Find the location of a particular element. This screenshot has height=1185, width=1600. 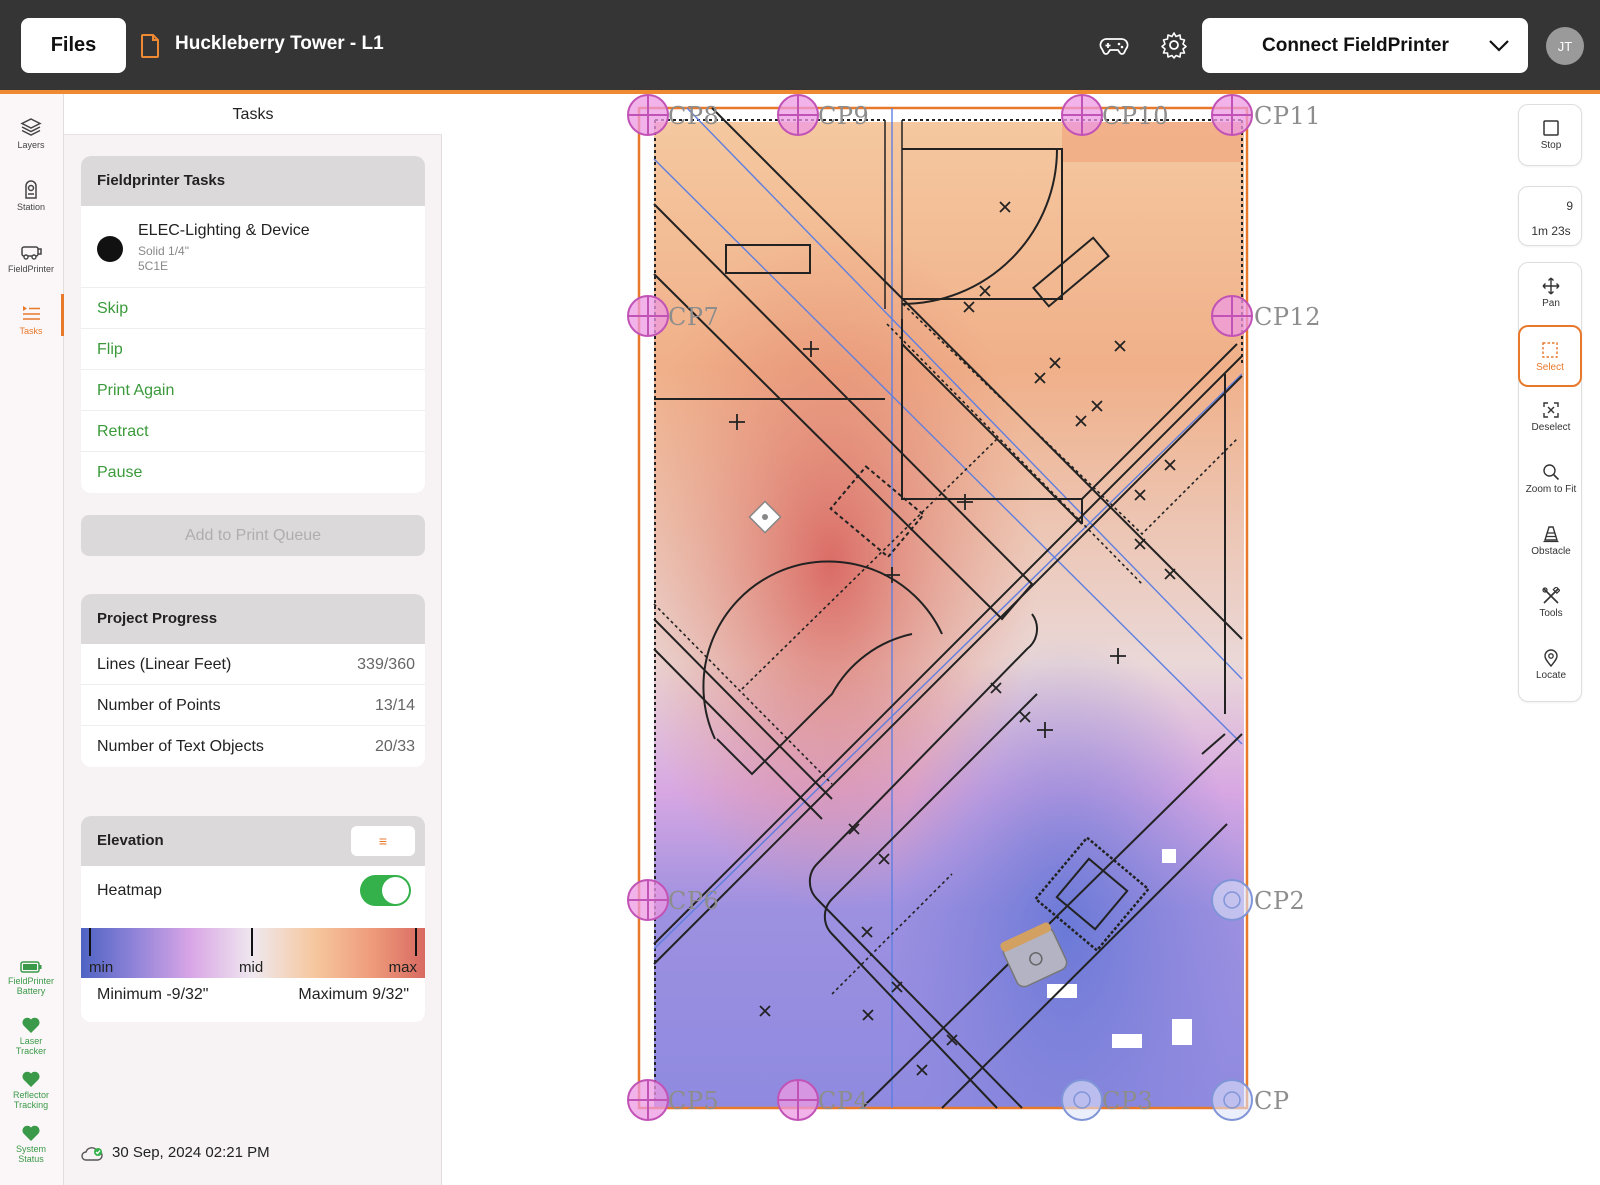

user-avatar: JT is located at coordinates (1565, 46).